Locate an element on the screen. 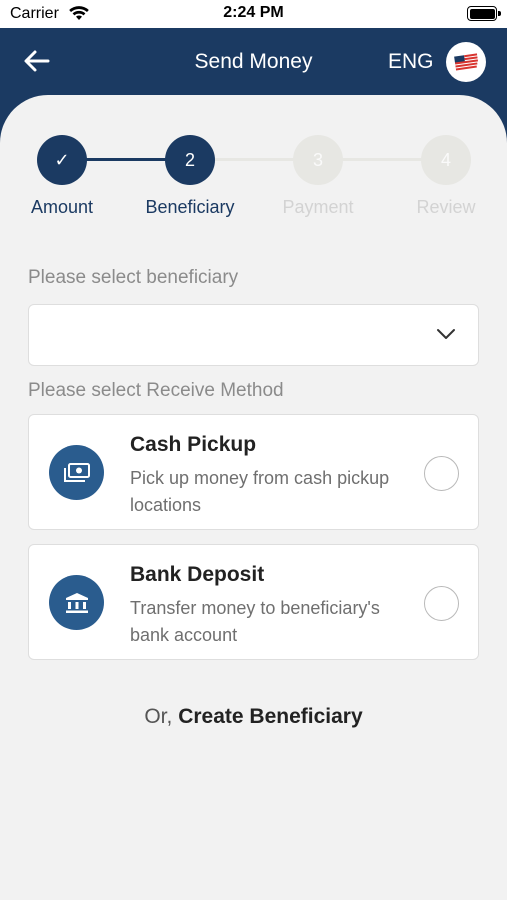 The height and width of the screenshot is (900, 507). battery-icon is located at coordinates (484, 13).